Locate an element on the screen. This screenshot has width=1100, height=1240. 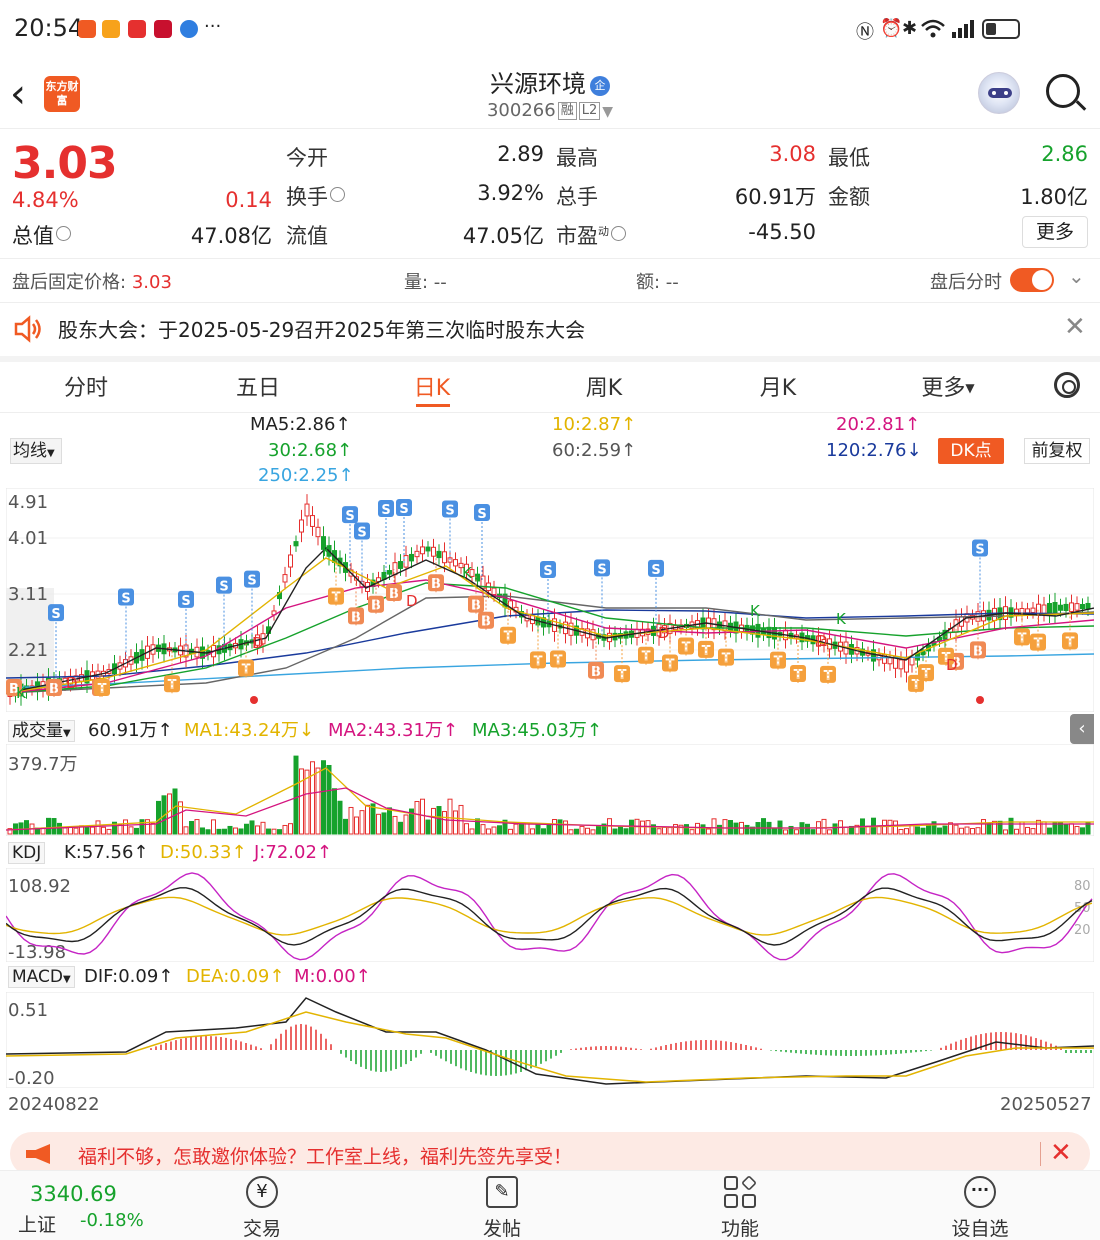
tab-daily-k: 日K is located at coordinates (432, 386).